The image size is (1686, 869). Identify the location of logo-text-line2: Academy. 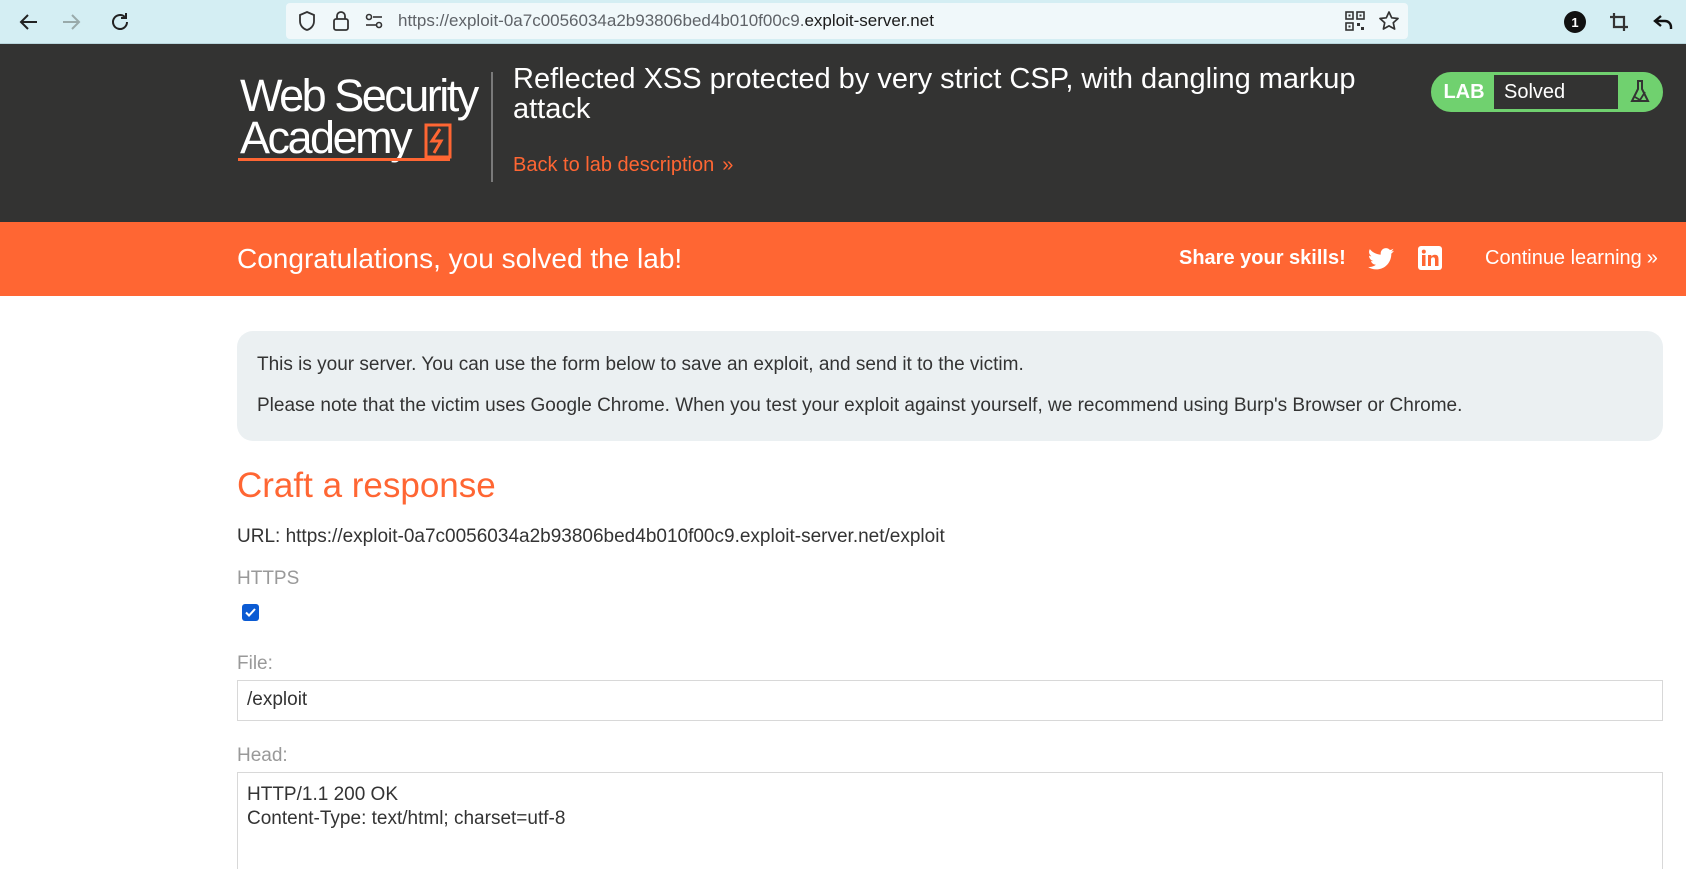
(326, 137).